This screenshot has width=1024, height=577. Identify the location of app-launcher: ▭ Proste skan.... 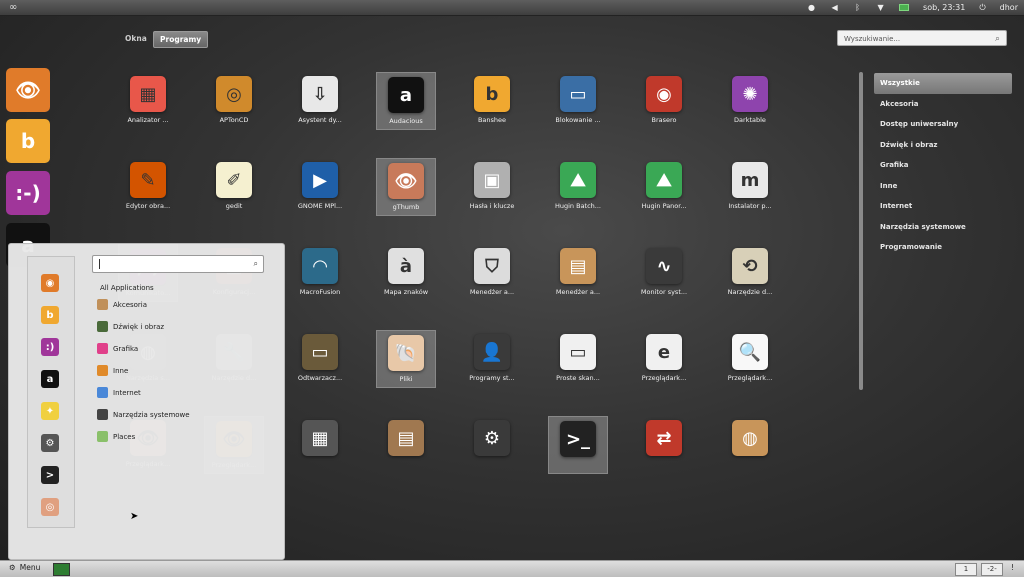
(578, 359).